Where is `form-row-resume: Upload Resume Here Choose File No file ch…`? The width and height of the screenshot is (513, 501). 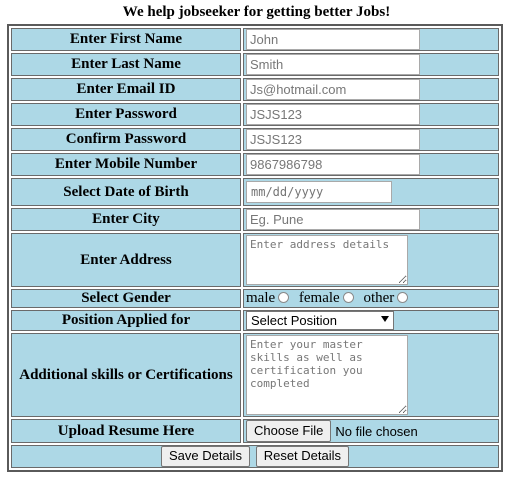 form-row-resume: Upload Resume Here Choose File No file ch… is located at coordinates (255, 431).